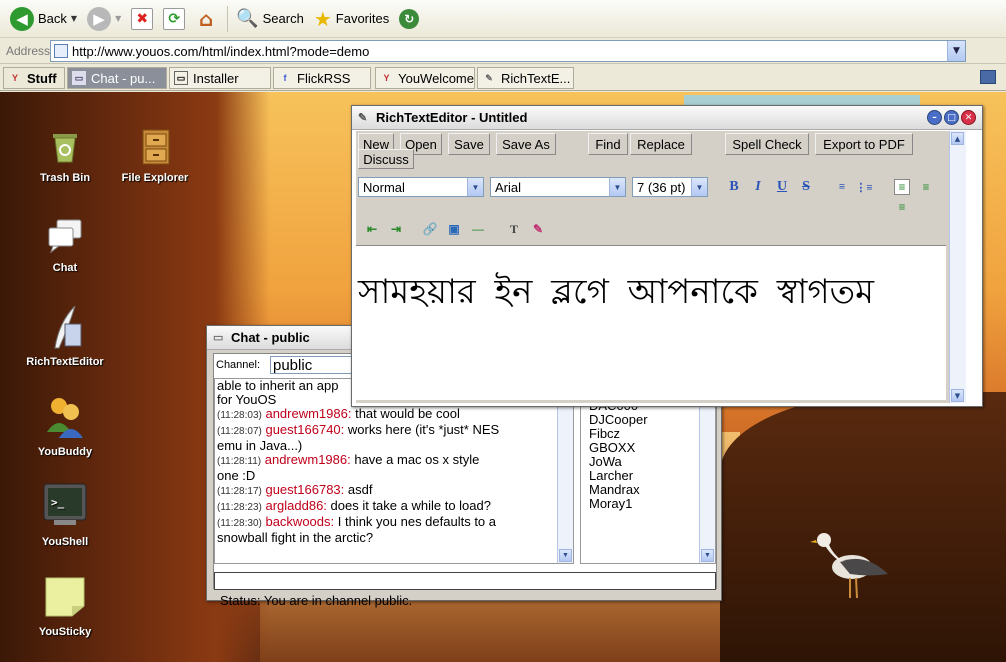 The width and height of the screenshot is (1006, 662). Describe the element at coordinates (902, 207) in the screenshot. I see `align-right-icon: ≡` at that location.